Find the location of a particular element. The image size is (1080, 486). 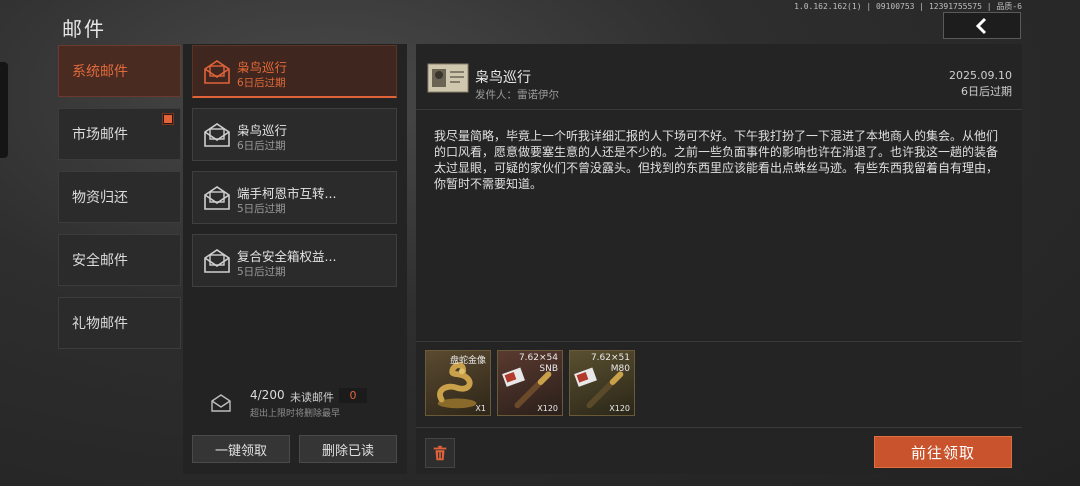

trash-icon is located at coordinates (440, 453).